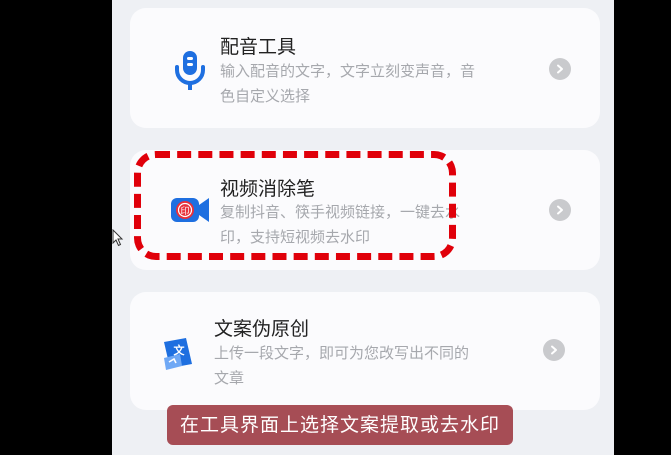 This screenshot has width=671, height=455. What do you see at coordinates (262, 329) in the screenshot?
I see `tool-title-pseudo-original: 文案伪原创` at bounding box center [262, 329].